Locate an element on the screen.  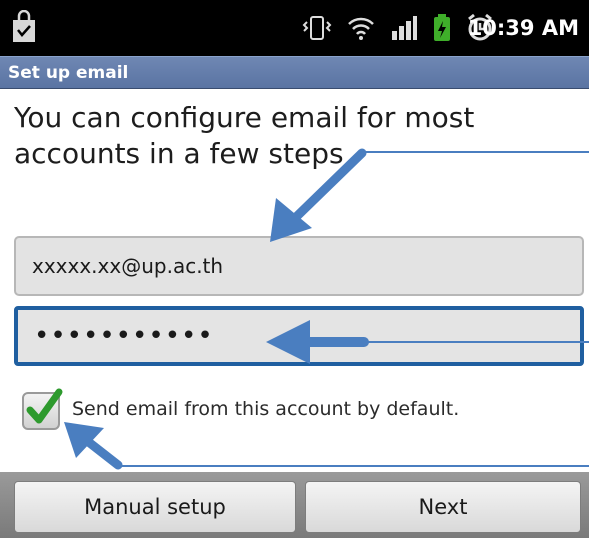
signal-icon is located at coordinates (404, 28).